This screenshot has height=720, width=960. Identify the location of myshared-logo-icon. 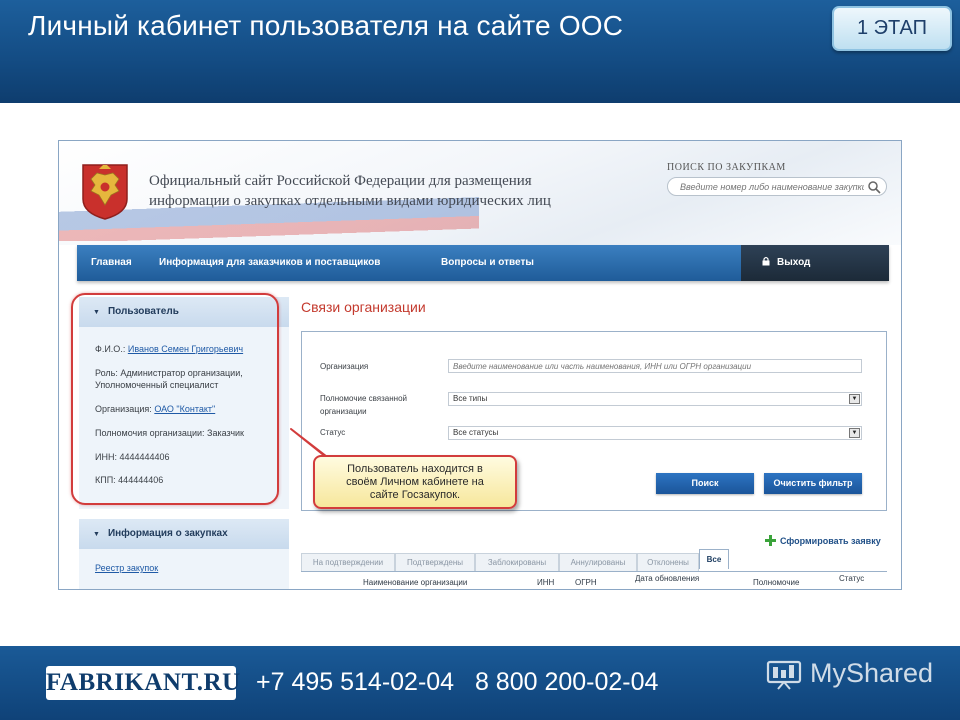
(784, 675).